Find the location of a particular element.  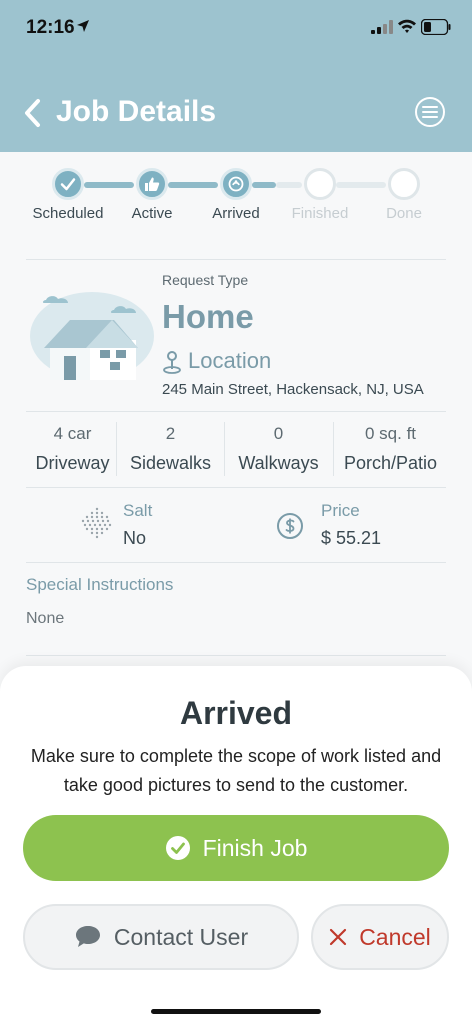

map-pin-icon is located at coordinates (172, 362).